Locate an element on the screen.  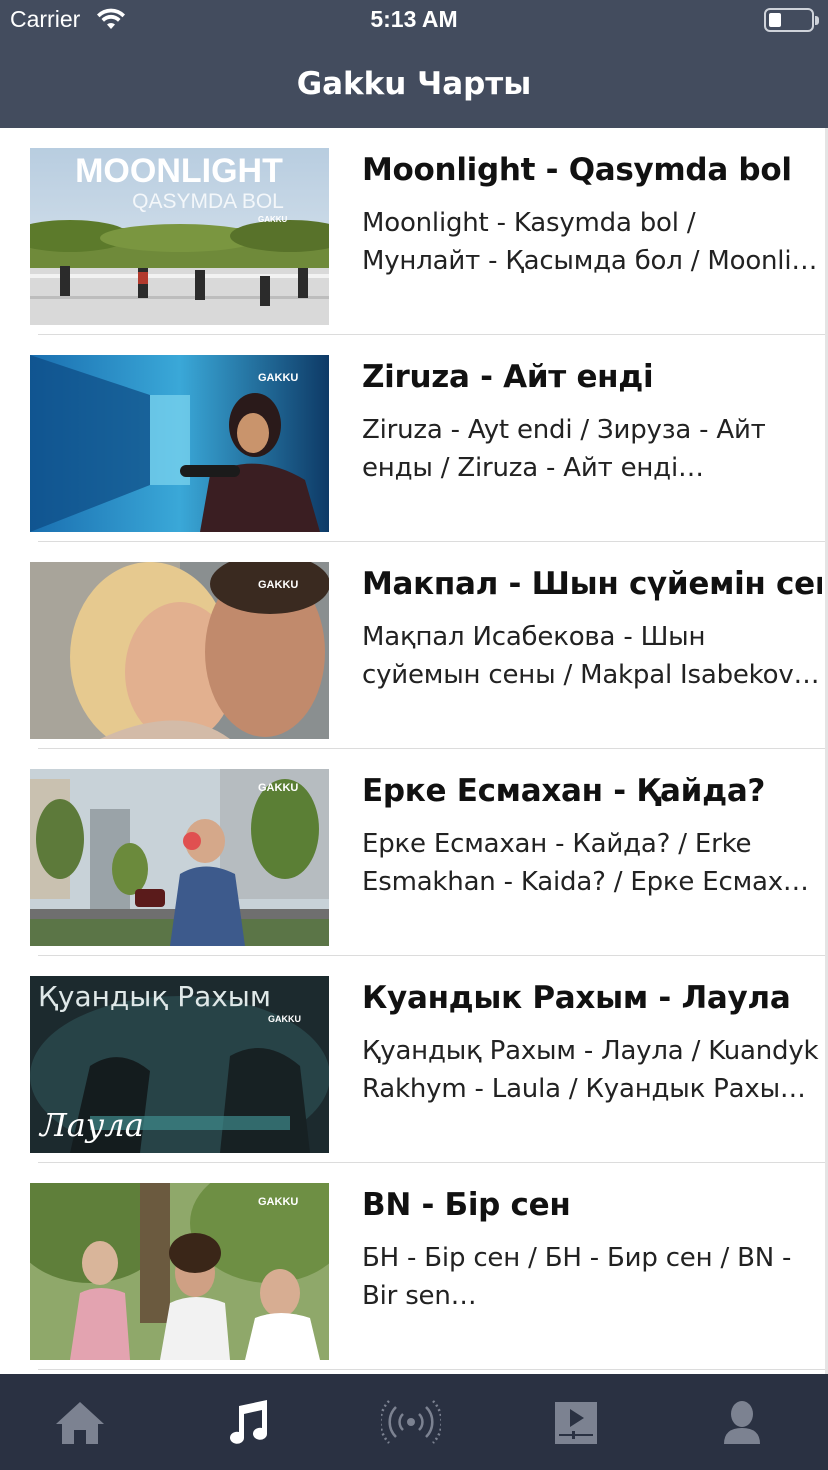
tab-radio is located at coordinates (411, 1422).